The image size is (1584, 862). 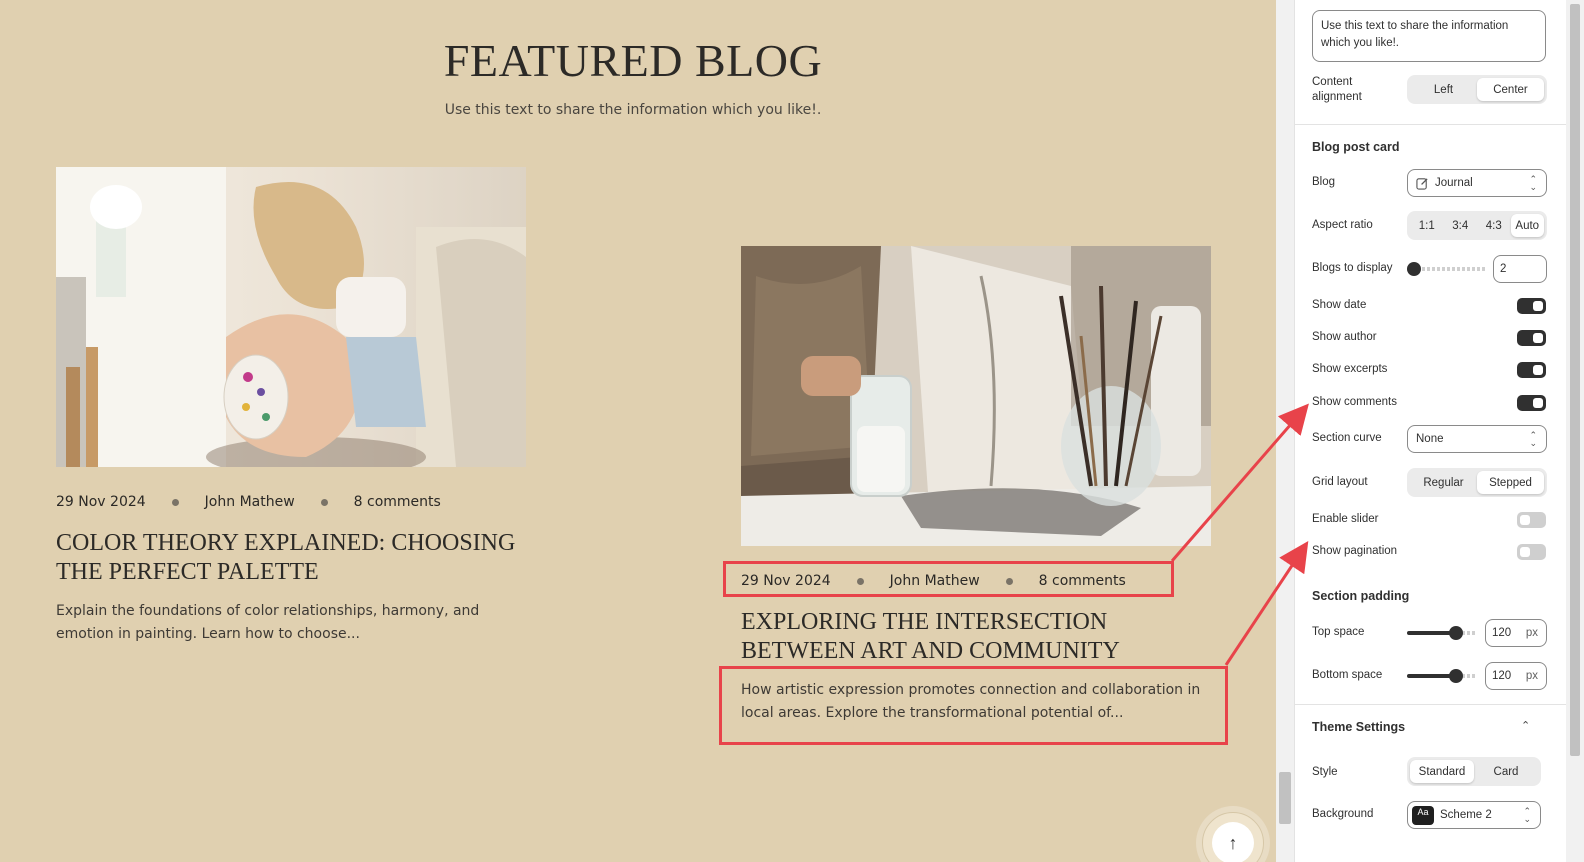 I want to click on blogs-to-display-input: 2, so click(x=1520, y=269).